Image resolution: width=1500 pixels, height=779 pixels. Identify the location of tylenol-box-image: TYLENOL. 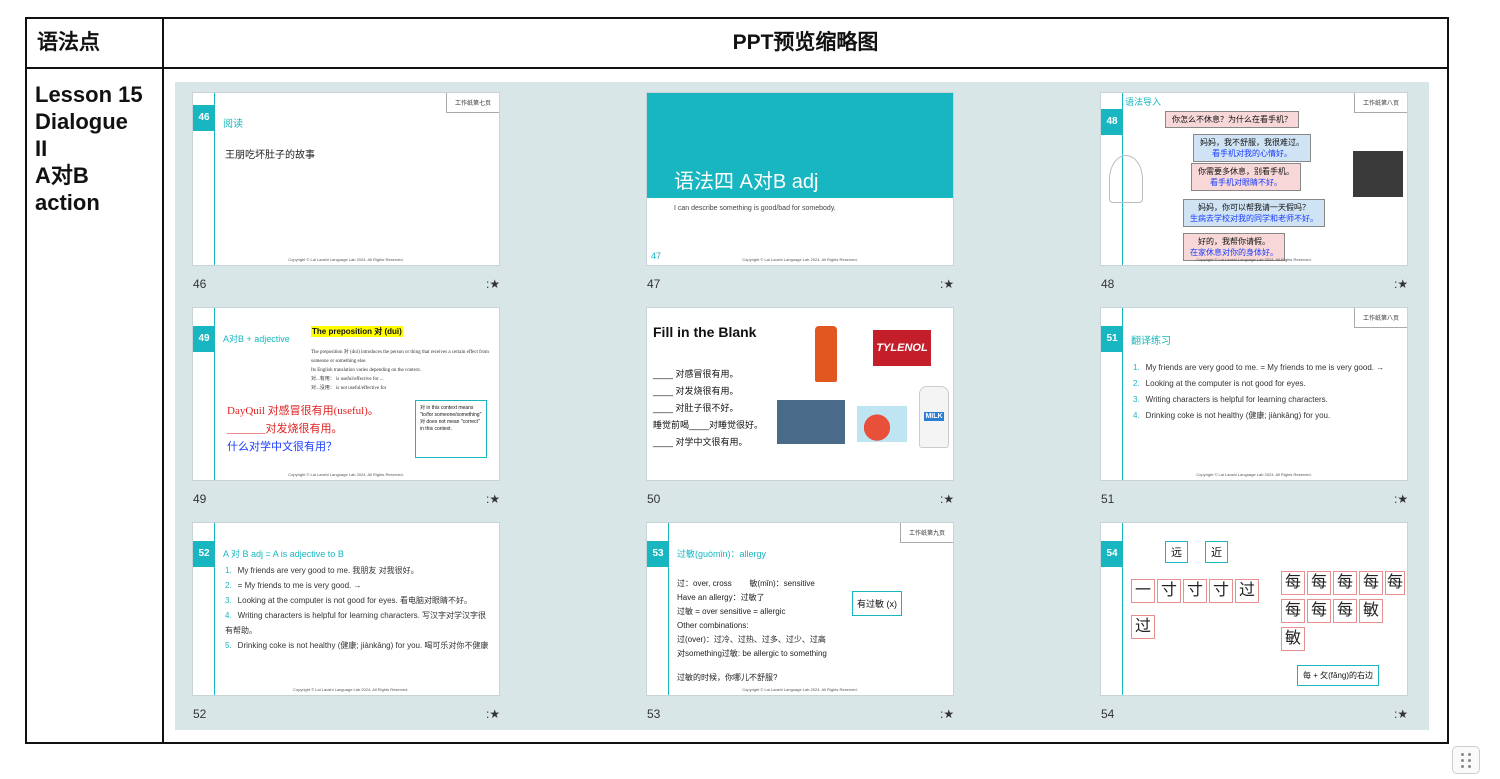
(902, 348).